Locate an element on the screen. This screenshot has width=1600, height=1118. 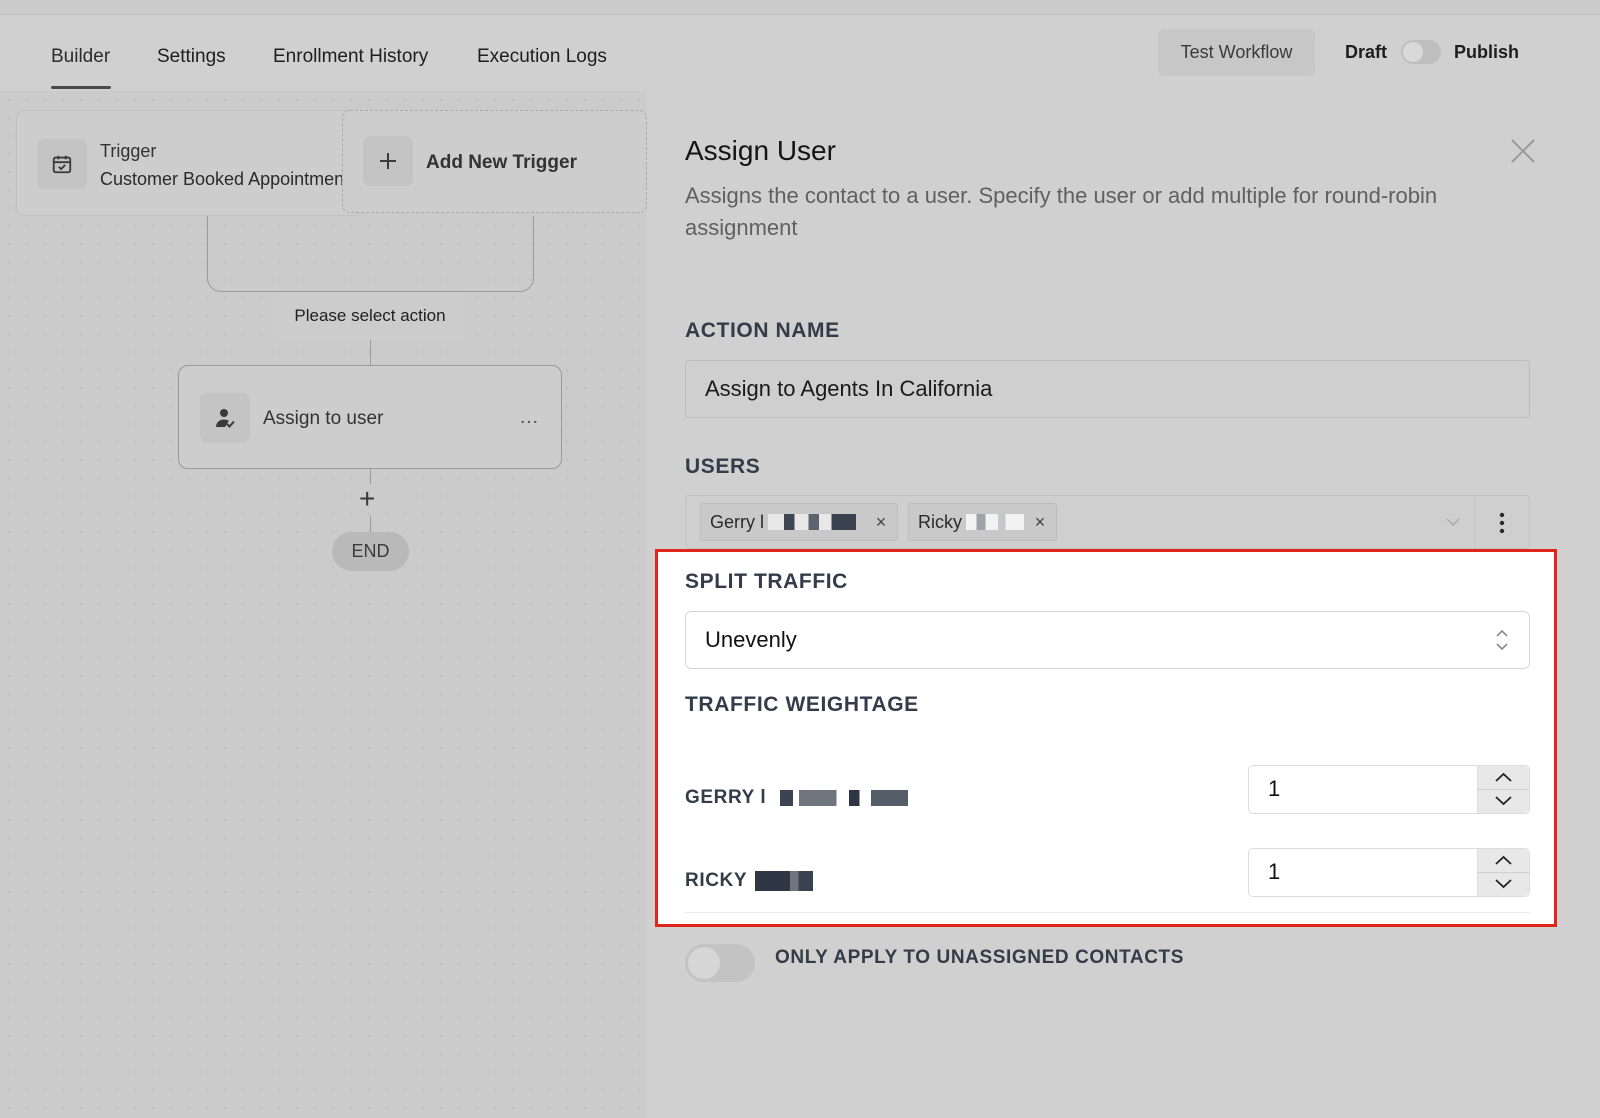
users-divider is located at coordinates (1474, 522).